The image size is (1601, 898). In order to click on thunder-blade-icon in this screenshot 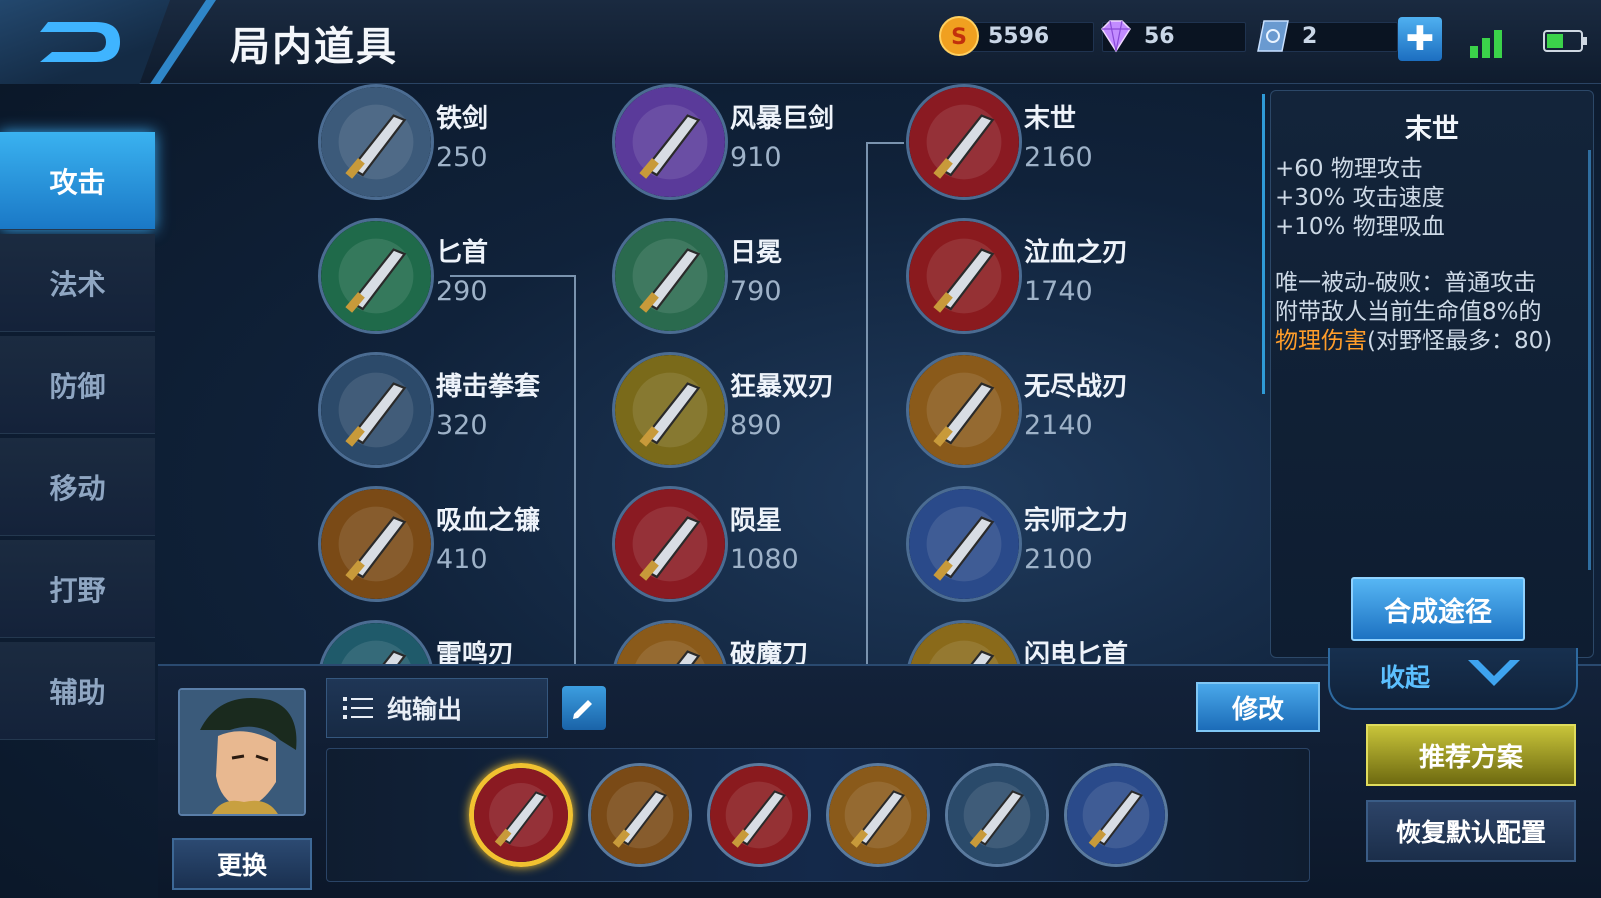, I will do `click(376, 642)`.